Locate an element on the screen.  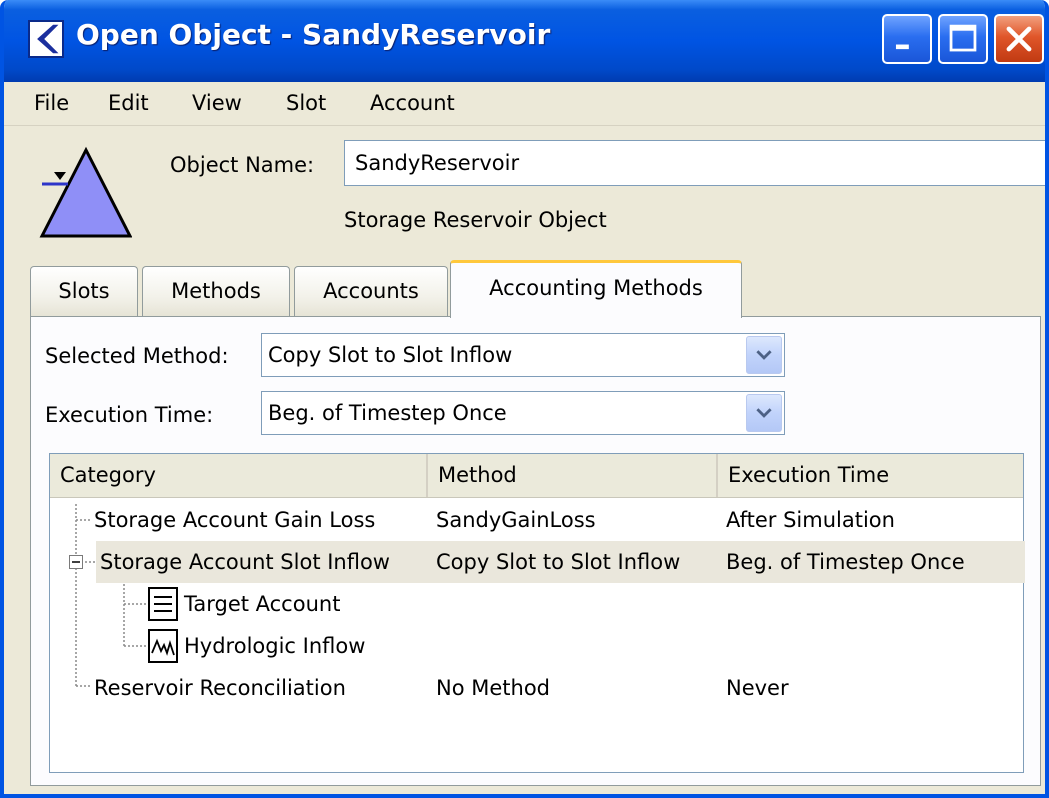
row-category: Storage Account Gain Loss is located at coordinates (235, 520).